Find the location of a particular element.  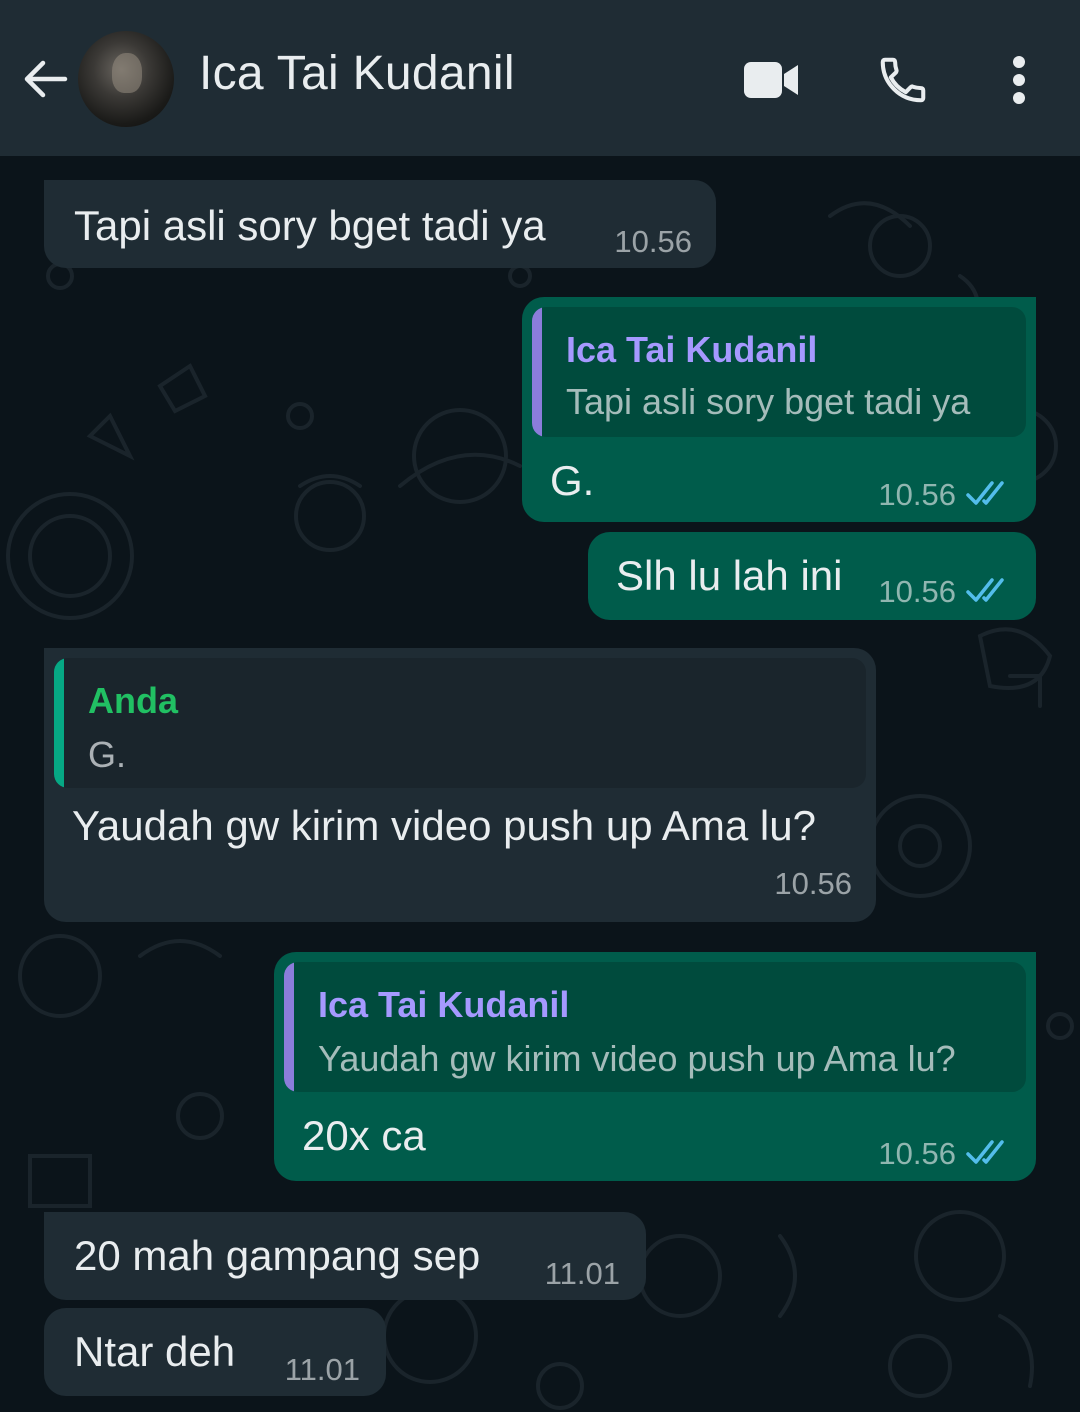

back-arrow-icon is located at coordinates (46, 79).